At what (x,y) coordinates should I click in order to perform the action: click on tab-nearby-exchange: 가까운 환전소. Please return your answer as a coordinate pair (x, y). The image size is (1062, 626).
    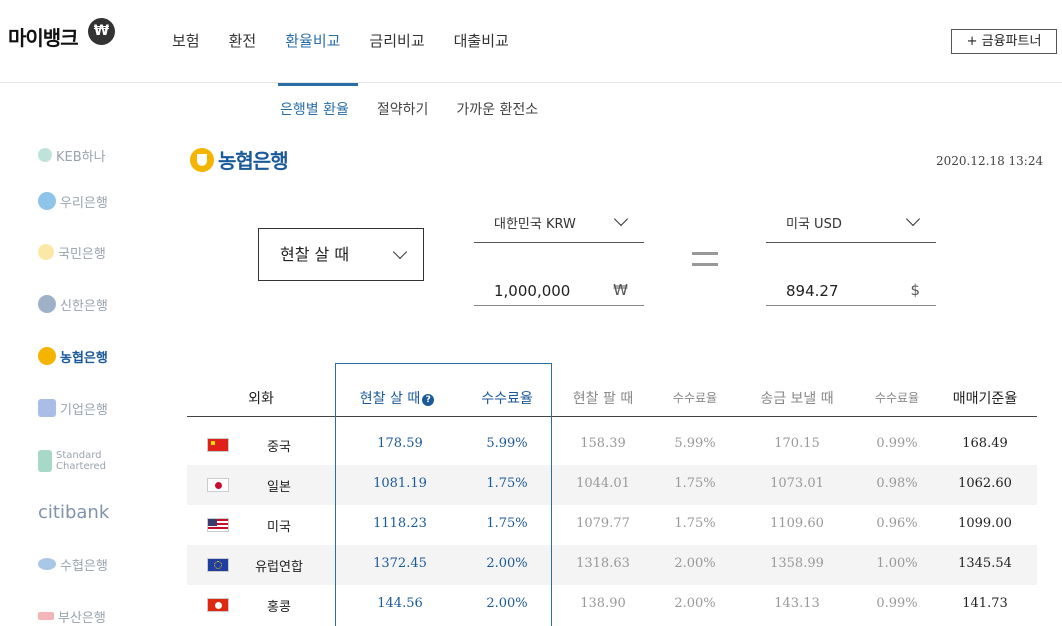
    Looking at the image, I should click on (497, 109).